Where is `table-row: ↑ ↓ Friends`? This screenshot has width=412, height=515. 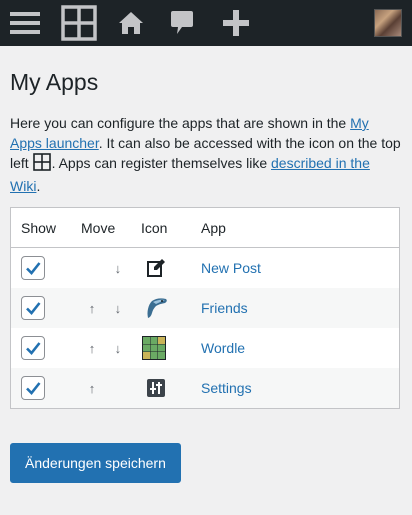 table-row: ↑ ↓ Friends is located at coordinates (205, 308).